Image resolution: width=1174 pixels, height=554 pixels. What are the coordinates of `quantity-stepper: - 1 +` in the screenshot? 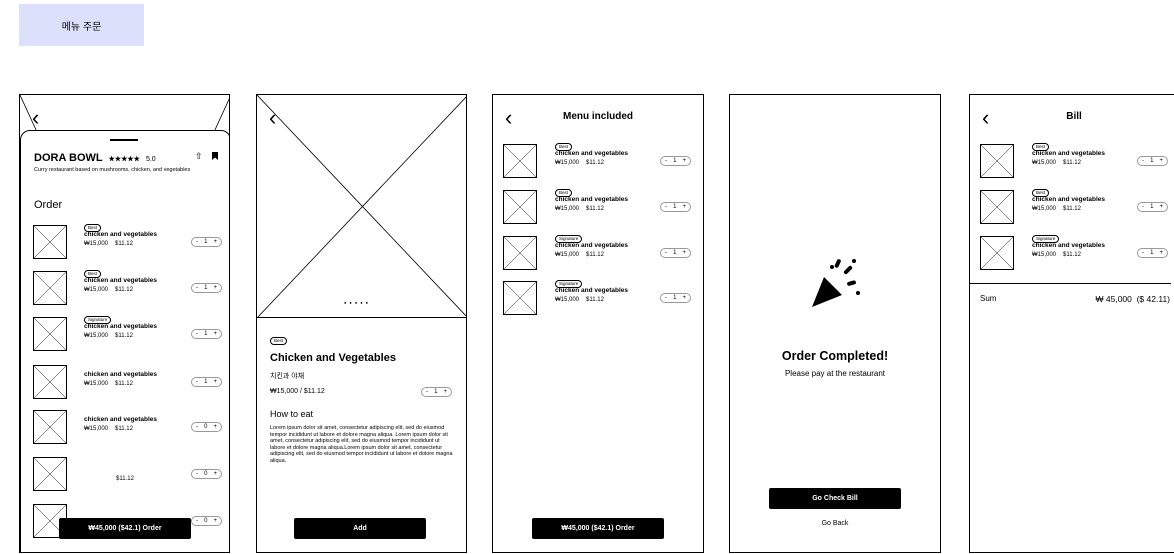 It's located at (436, 392).